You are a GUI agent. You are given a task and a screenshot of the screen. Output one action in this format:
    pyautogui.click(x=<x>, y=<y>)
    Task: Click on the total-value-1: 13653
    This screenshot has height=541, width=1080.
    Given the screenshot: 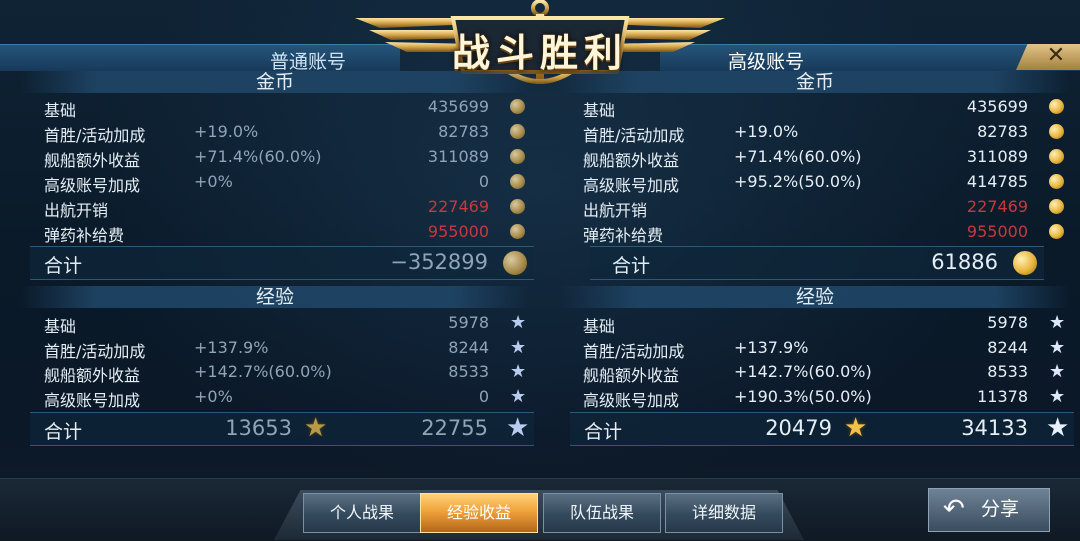 What is the action you would take?
    pyautogui.click(x=258, y=428)
    